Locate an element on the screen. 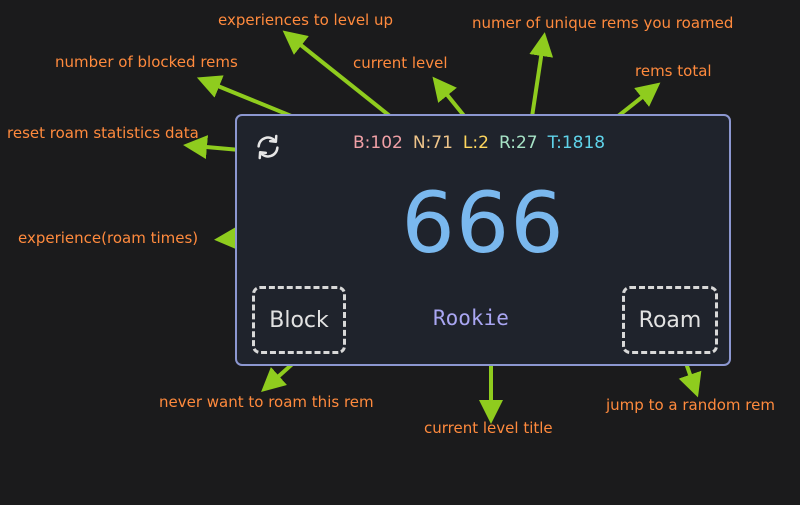 Image resolution: width=800 pixels, height=505 pixels. reset-button is located at coordinates (268, 147).